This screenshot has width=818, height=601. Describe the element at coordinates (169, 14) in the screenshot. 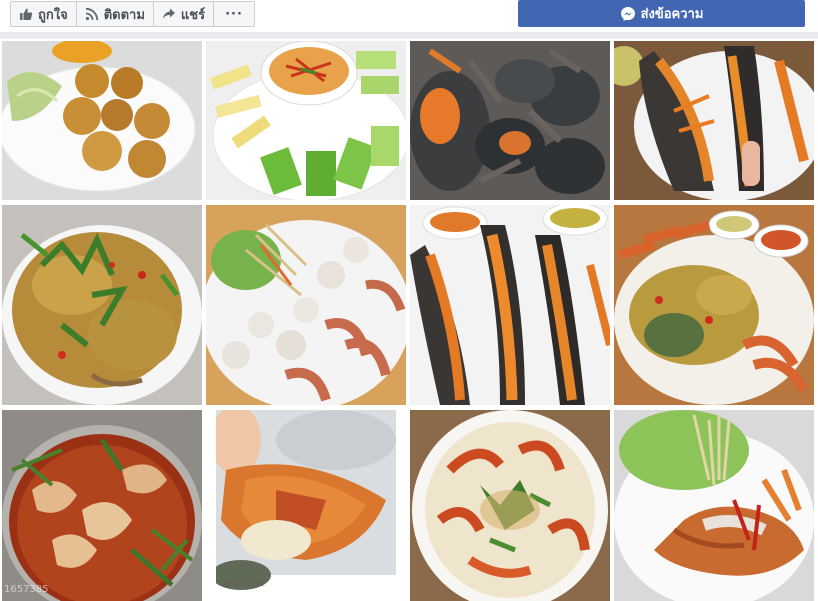

I see `share-arrow-icon` at that location.